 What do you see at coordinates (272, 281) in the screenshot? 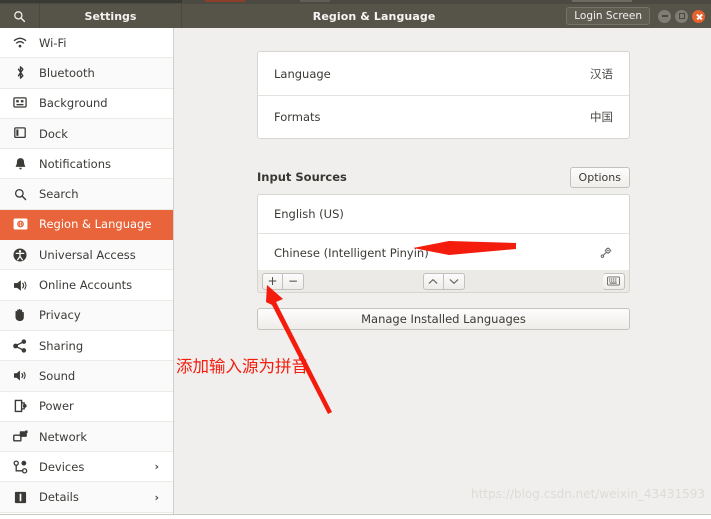
I see `add-input-source-button: +` at bounding box center [272, 281].